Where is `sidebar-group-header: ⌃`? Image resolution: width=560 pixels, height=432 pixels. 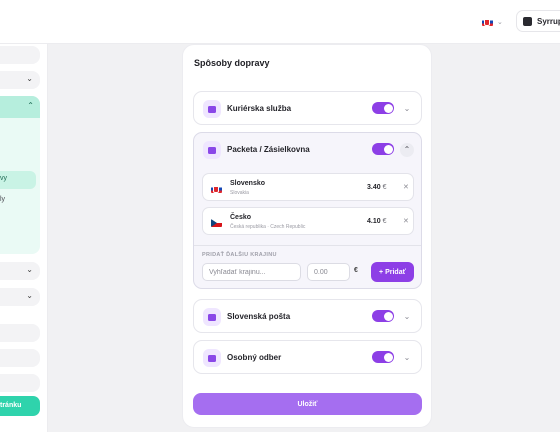 sidebar-group-header: ⌃ is located at coordinates (20, 107).